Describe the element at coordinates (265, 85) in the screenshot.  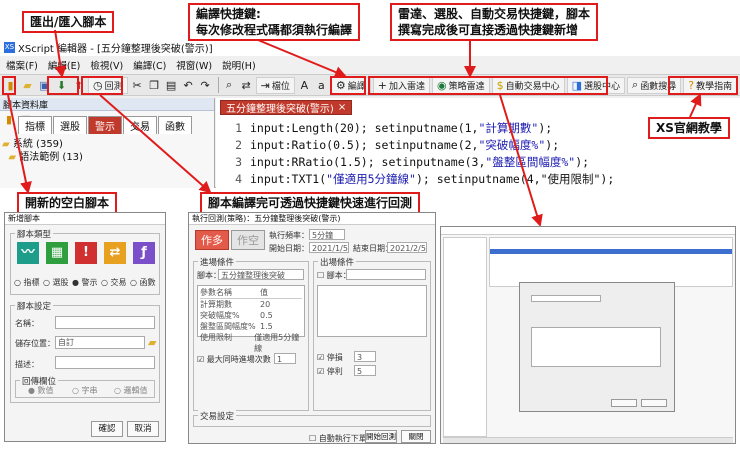
I see `indent-icon: ⇥` at that location.